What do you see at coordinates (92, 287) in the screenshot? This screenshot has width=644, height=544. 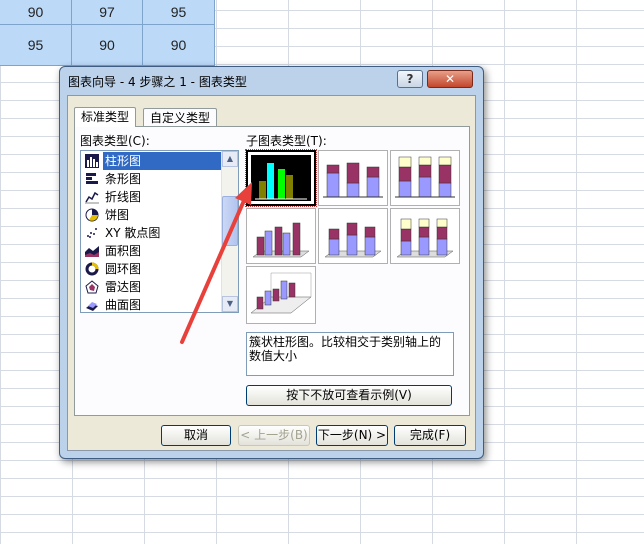 I see `radar-chart-icon` at bounding box center [92, 287].